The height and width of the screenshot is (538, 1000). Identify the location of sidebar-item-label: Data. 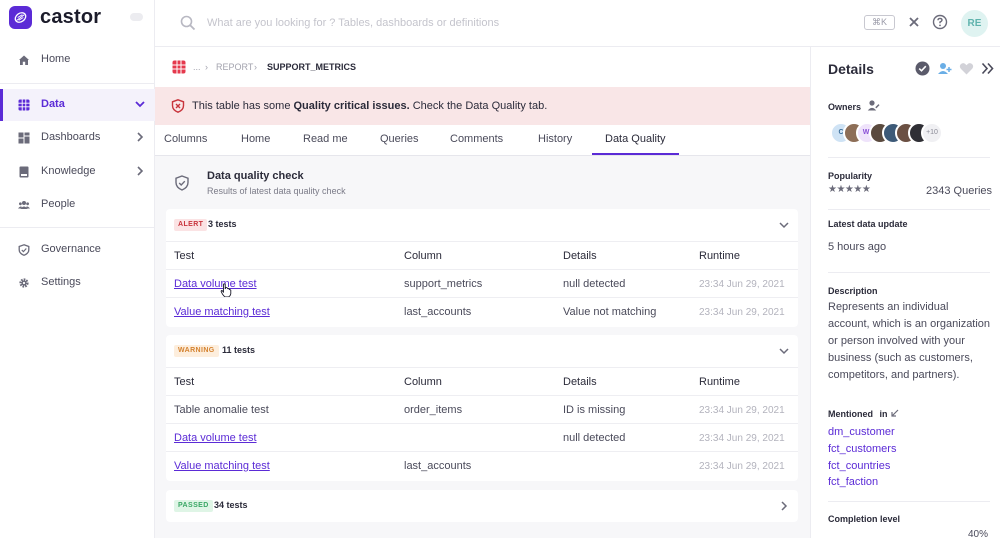
(53, 104).